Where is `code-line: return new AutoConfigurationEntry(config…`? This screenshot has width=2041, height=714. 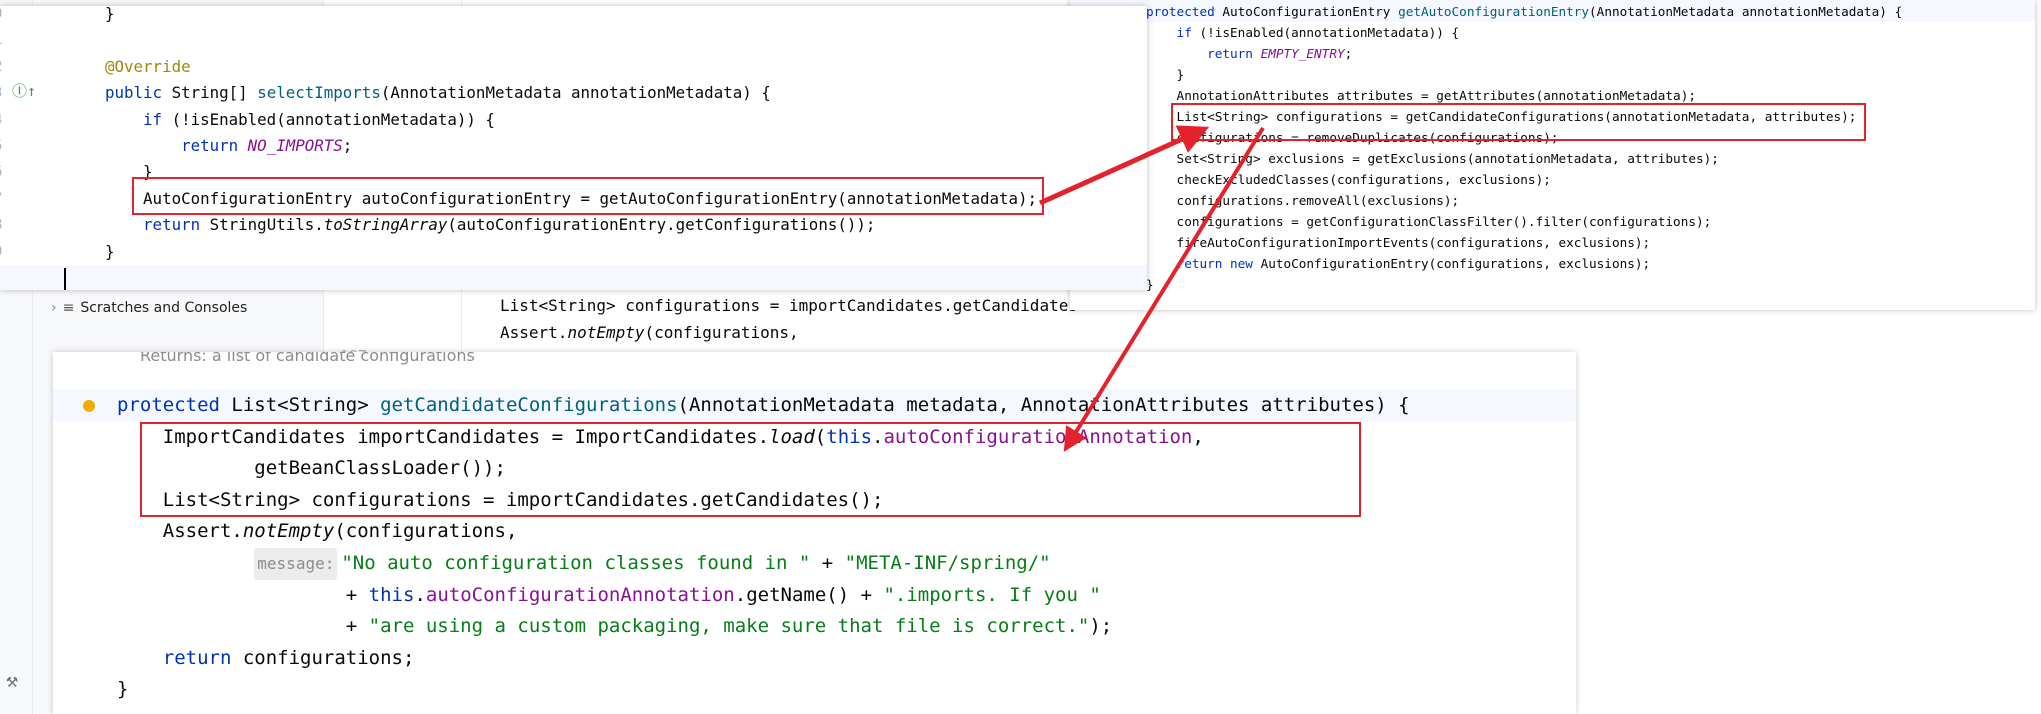 code-line: return new AutoConfigurationEntry(config… is located at coordinates (1398, 263).